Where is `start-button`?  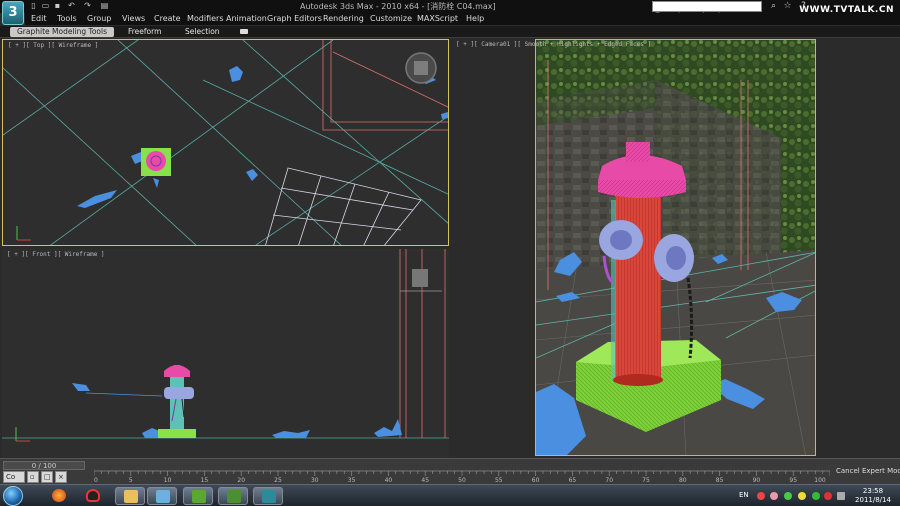 start-button is located at coordinates (13, 496).